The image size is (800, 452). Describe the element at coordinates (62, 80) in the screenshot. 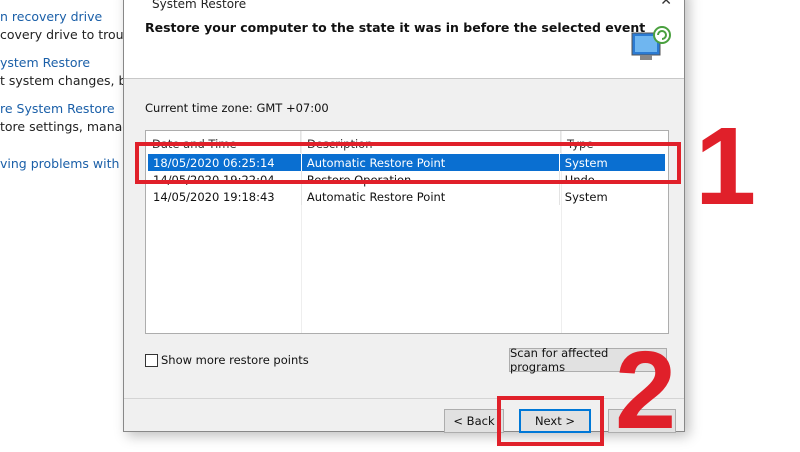

I see `desc-system-restore: t system changes, but` at that location.